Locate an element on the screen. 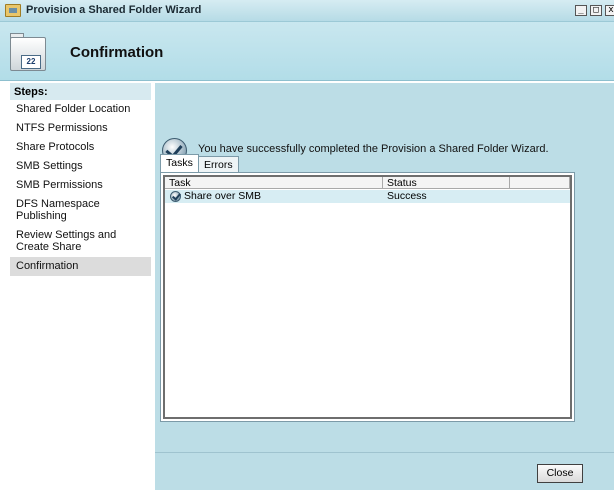 The width and height of the screenshot is (614, 490). window-title: Provision a Shared Folder Wizard is located at coordinates (114, 10).